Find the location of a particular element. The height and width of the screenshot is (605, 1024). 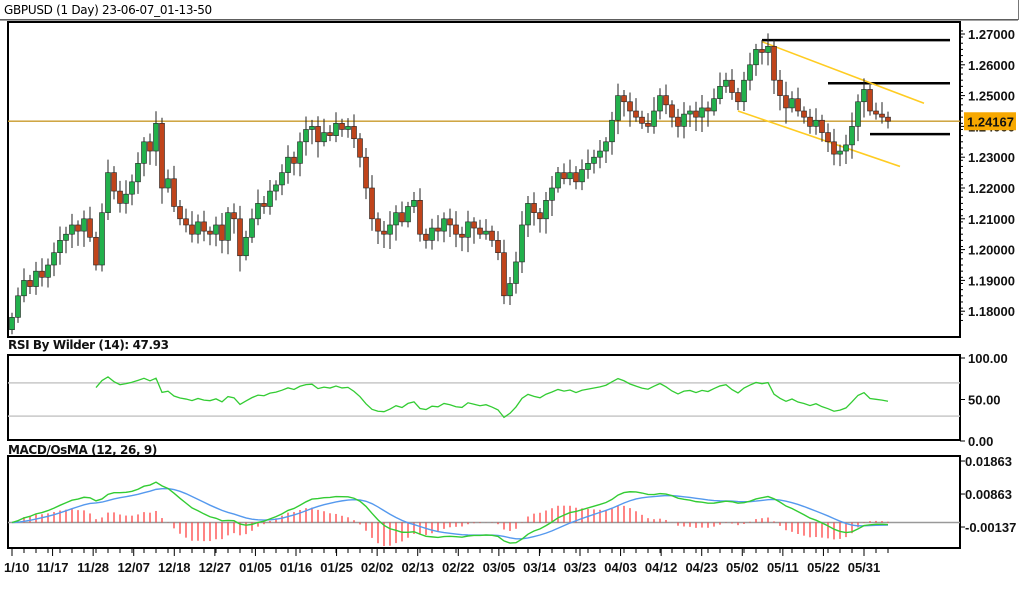

time-tick-label: 04/12 is located at coordinates (661, 567).